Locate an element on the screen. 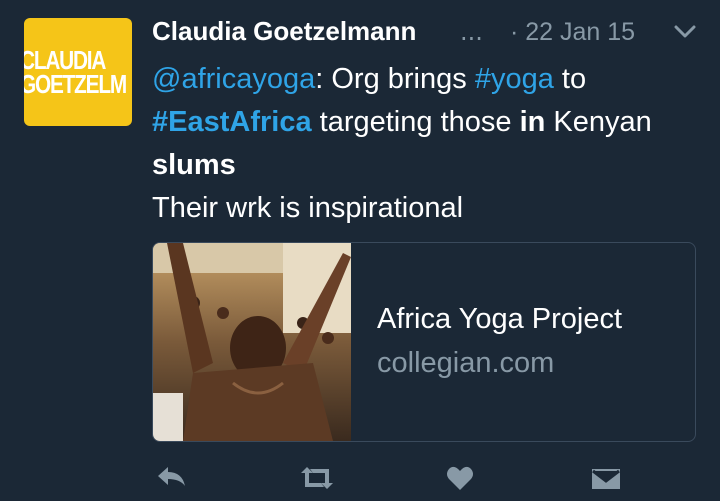  tweet-line-1: @africayoga: Org brings #yoga to is located at coordinates (432, 79).